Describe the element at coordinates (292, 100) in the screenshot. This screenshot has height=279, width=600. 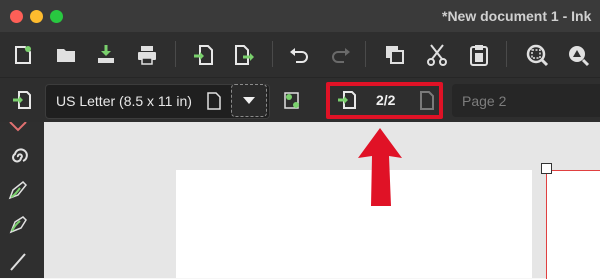
I see `resize-page-to-drawing-icon` at that location.